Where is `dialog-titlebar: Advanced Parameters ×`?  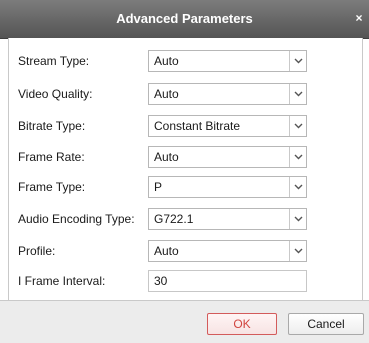 dialog-titlebar: Advanced Parameters × is located at coordinates (184, 19).